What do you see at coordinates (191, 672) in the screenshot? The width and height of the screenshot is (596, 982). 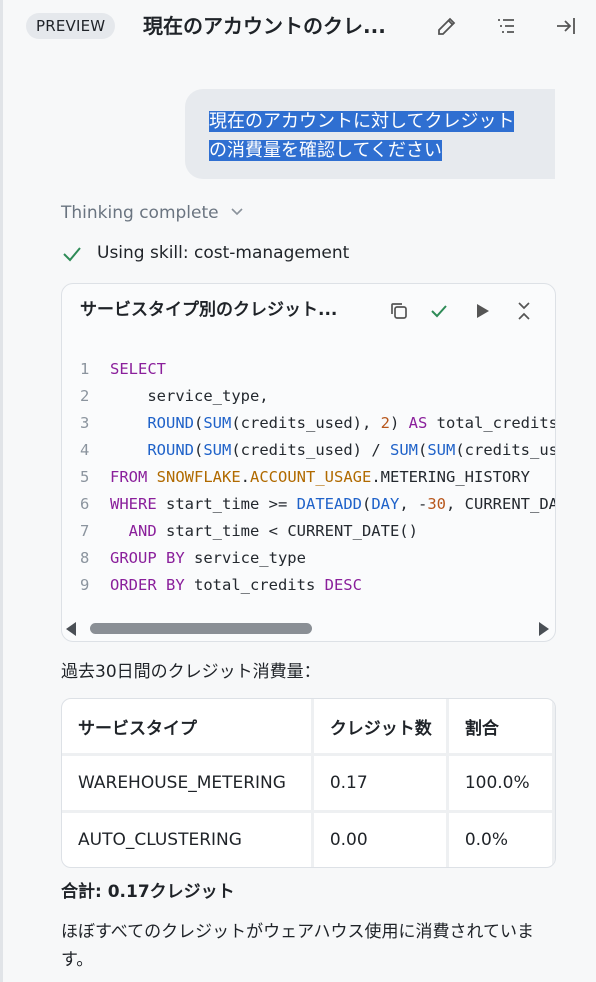 I see `summary-heading: 過去30日間のクレジット消費量：` at bounding box center [191, 672].